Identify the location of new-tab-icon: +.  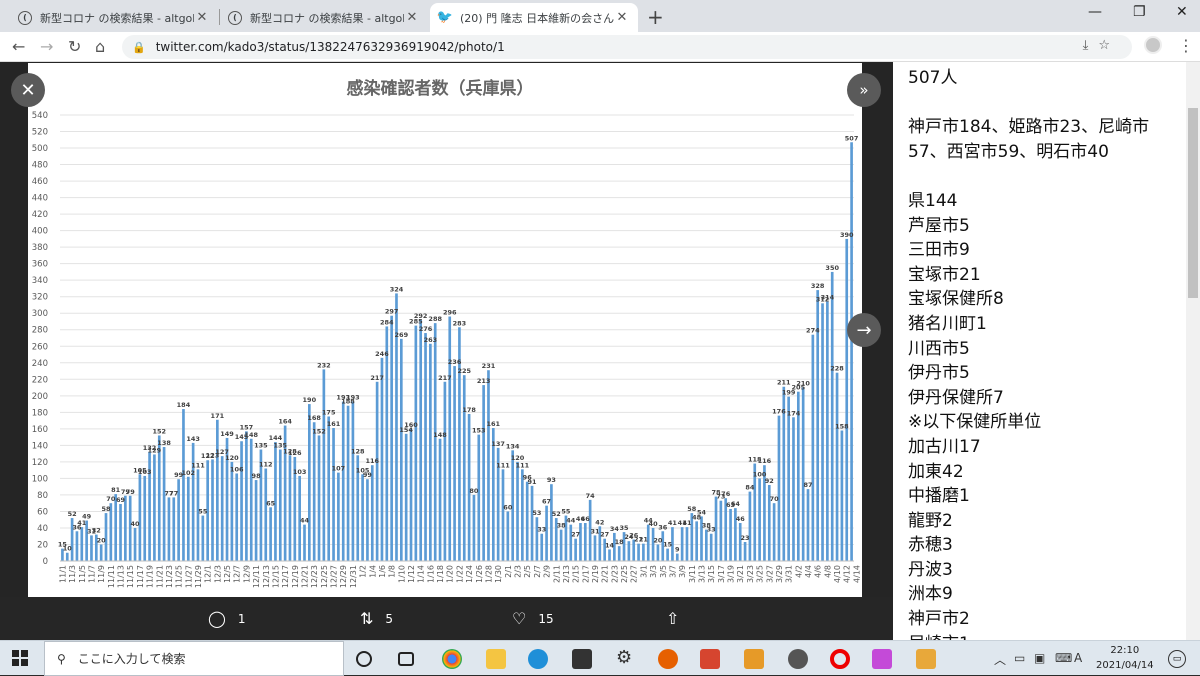
(655, 17).